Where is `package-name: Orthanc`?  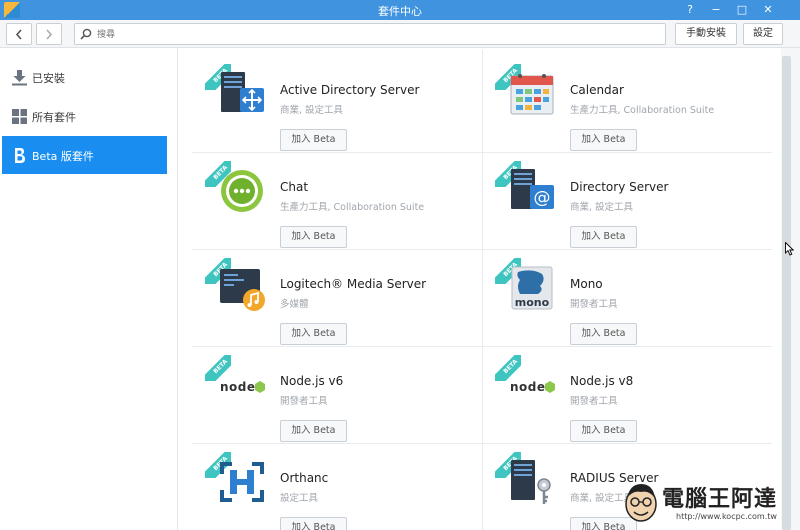 package-name: Orthanc is located at coordinates (304, 478).